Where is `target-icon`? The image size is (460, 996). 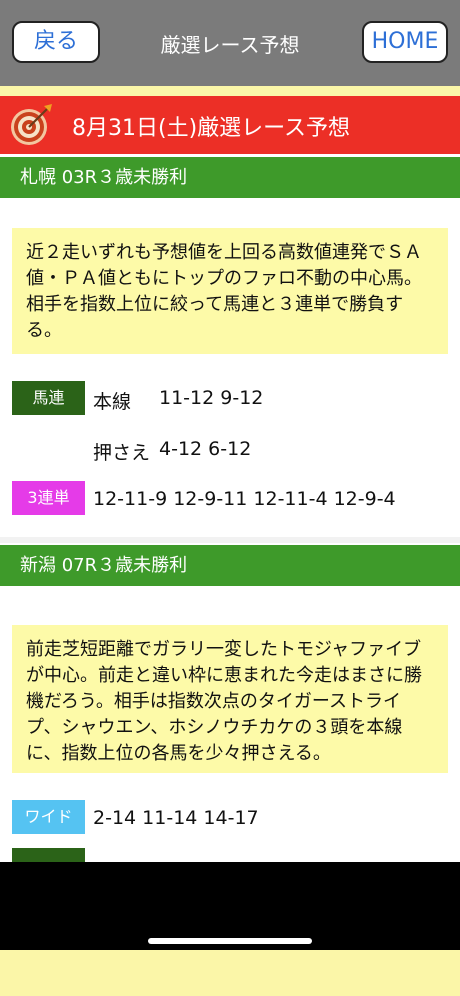 target-icon is located at coordinates (31, 124).